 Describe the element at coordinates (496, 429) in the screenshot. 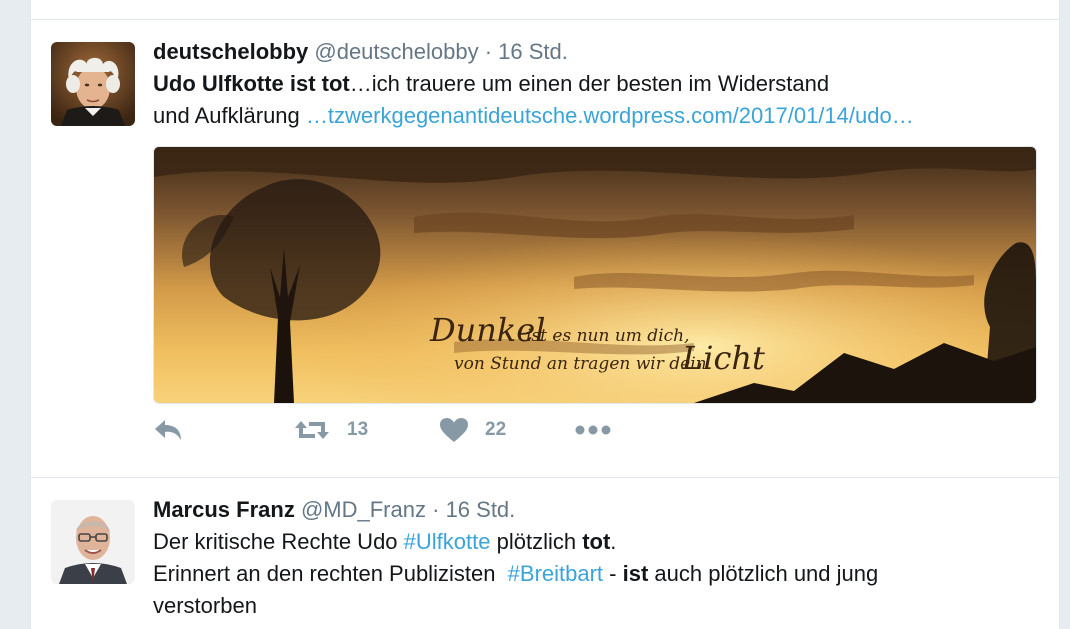

I see `like-count: 22` at that location.